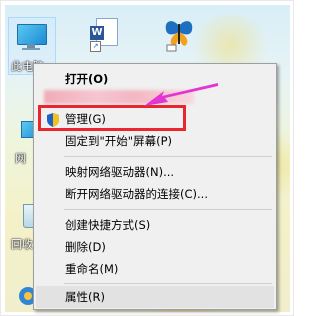  I want to click on this-pc-icon, so click(31, 38).